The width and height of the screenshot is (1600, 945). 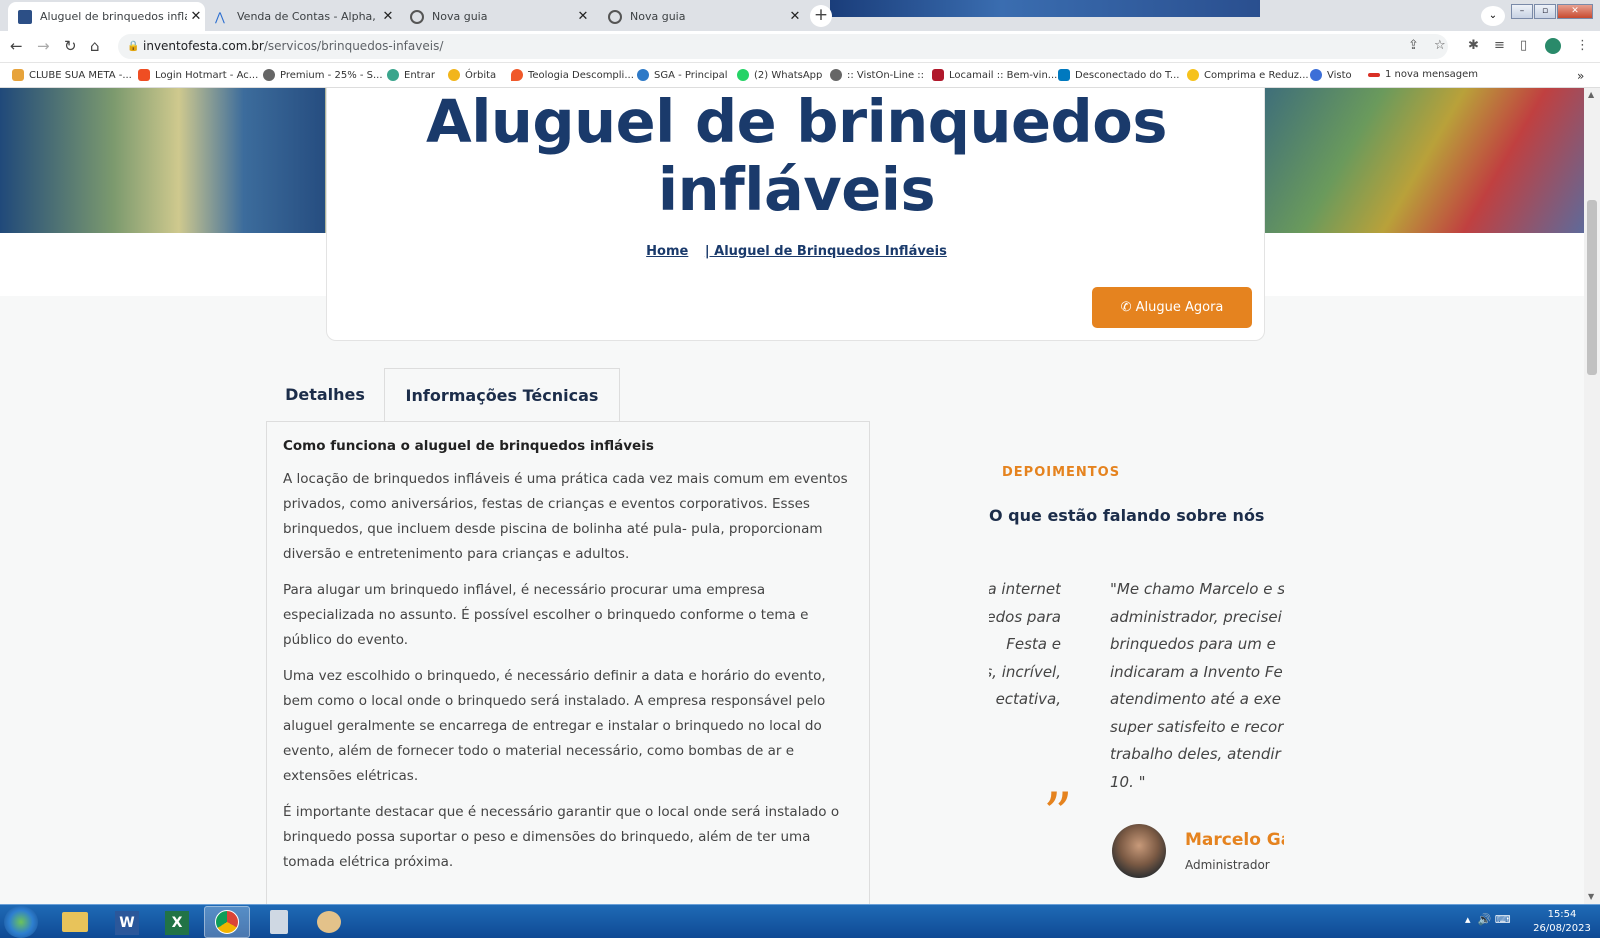 What do you see at coordinates (1196, 671) in the screenshot?
I see `testimonial-line: indicaram a Invento Fe` at bounding box center [1196, 671].